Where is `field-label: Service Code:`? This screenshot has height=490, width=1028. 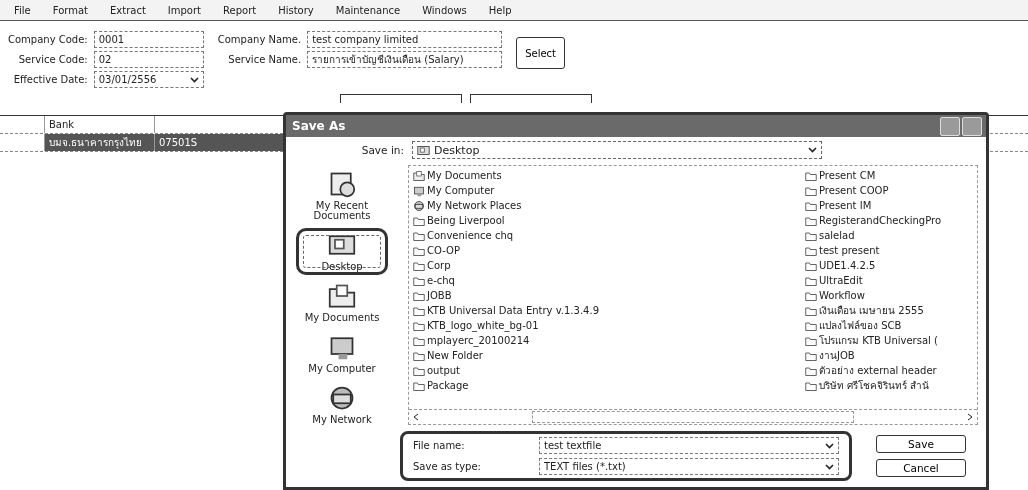 field-label: Service Code: is located at coordinates (52, 59).